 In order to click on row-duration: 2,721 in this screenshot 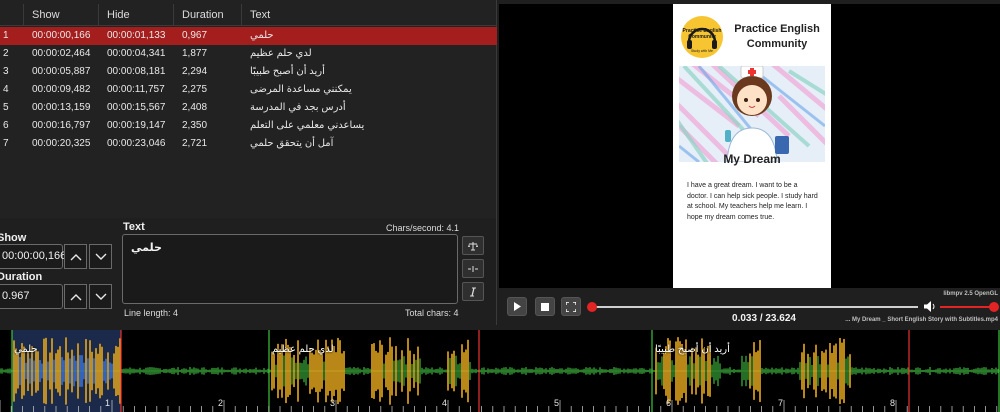, I will do `click(195, 143)`.